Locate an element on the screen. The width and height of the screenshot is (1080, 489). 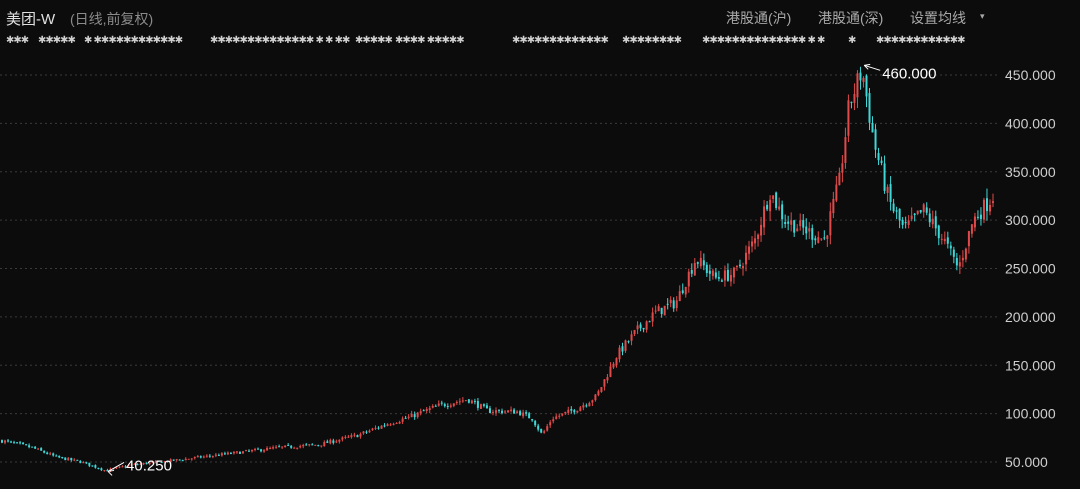
y-tick-label: 300.000 is located at coordinates (1030, 220).